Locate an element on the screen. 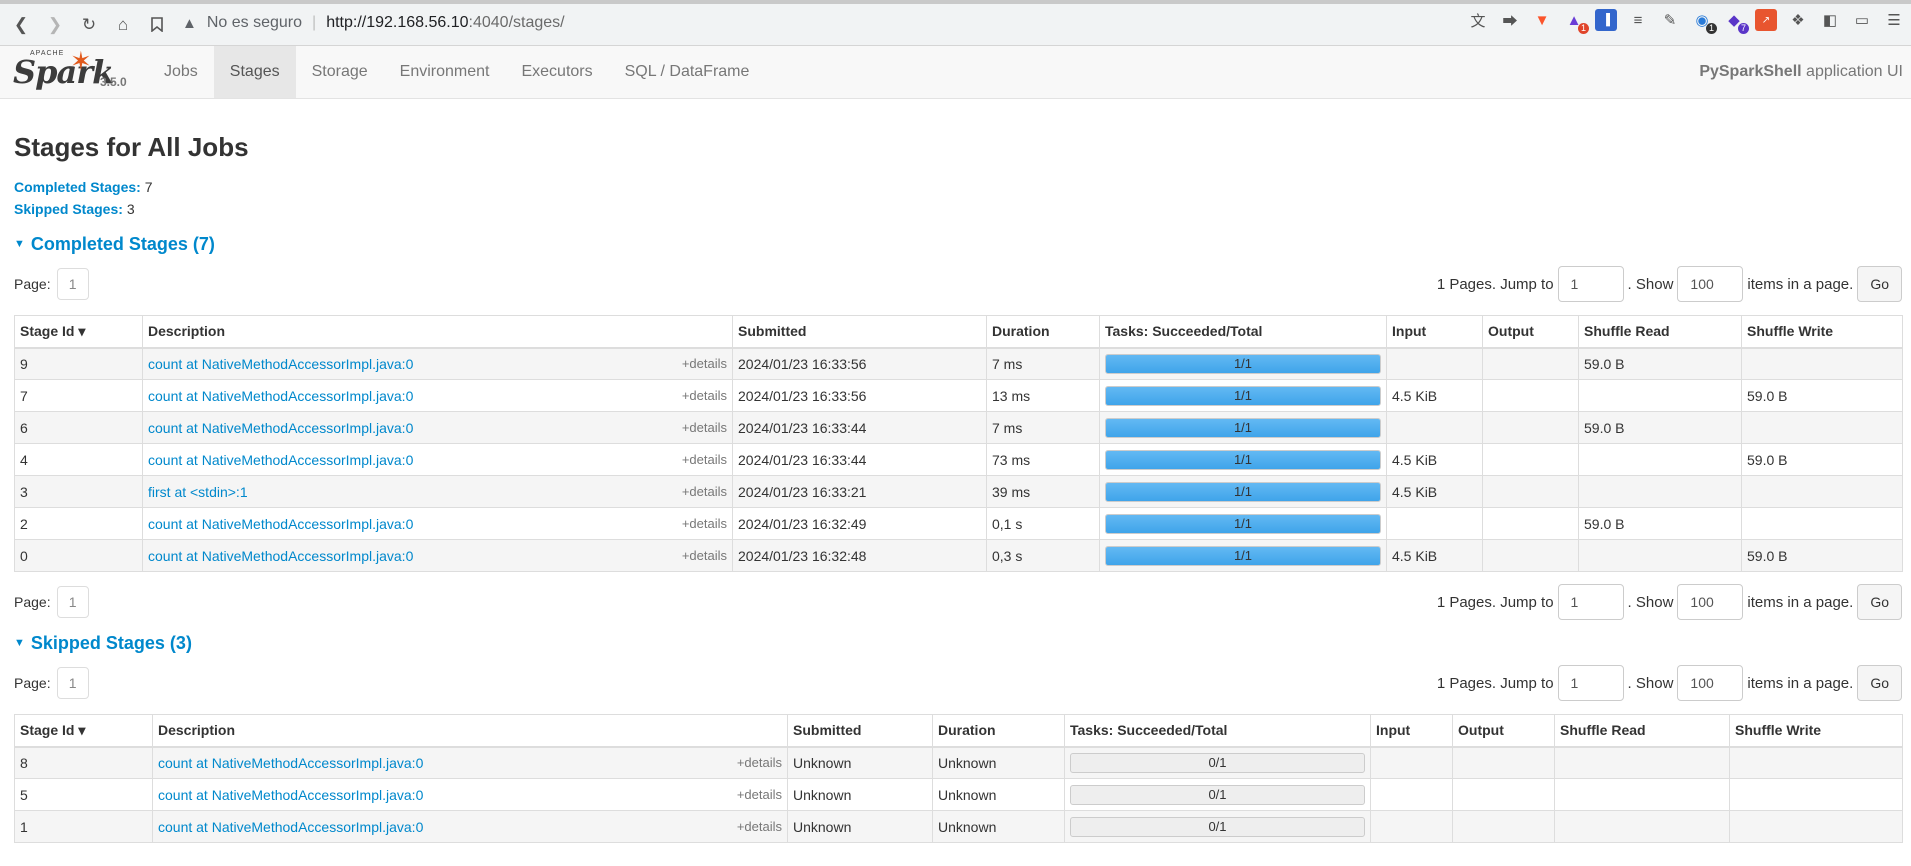 This screenshot has width=1911, height=866. completed-stages-toggle: ▼ Completed Stages (7) is located at coordinates (958, 244).